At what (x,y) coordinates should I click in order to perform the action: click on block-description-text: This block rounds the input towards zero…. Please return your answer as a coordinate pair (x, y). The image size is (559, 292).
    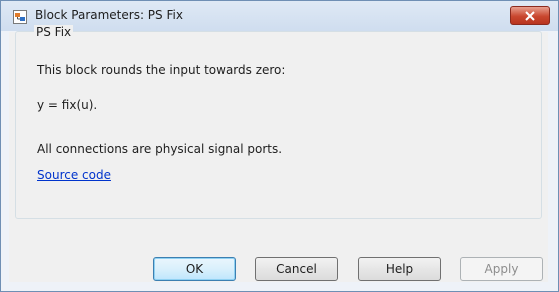
    Looking at the image, I should click on (161, 70).